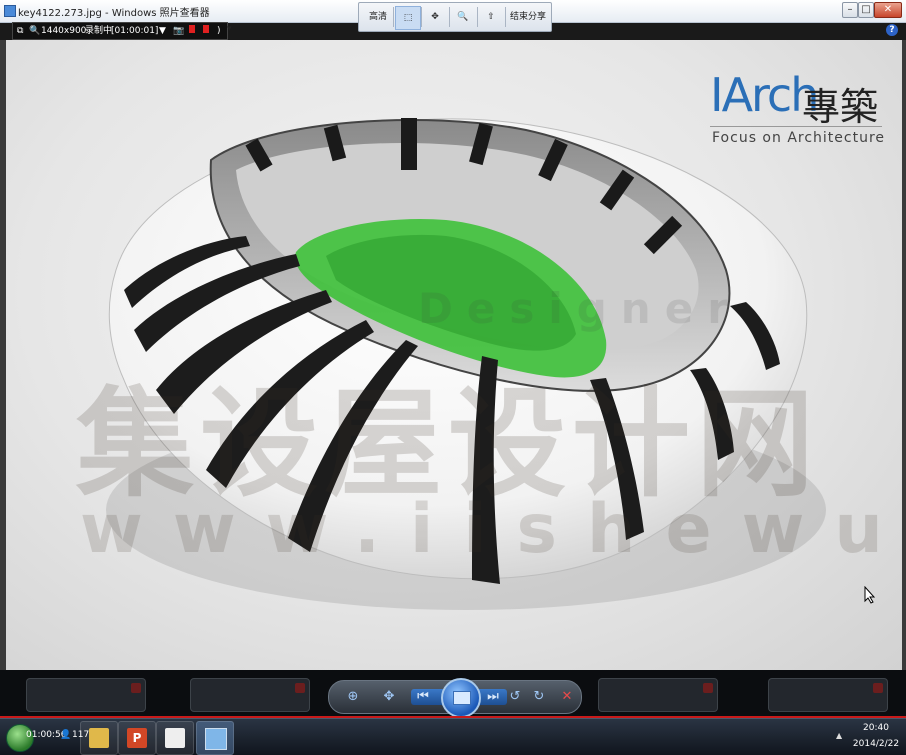 The height and width of the screenshot is (755, 906). I want to click on mouse-cursor-icon, so click(870, 595).